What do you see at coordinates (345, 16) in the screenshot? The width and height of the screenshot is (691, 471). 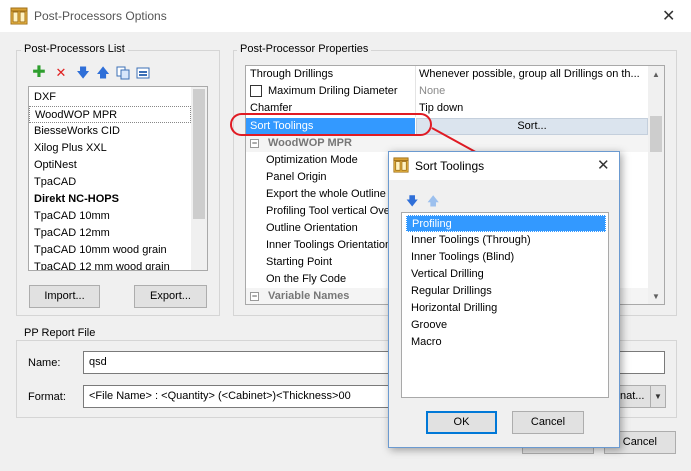 I see `title-bar: Post-Processors Options ✕` at bounding box center [345, 16].